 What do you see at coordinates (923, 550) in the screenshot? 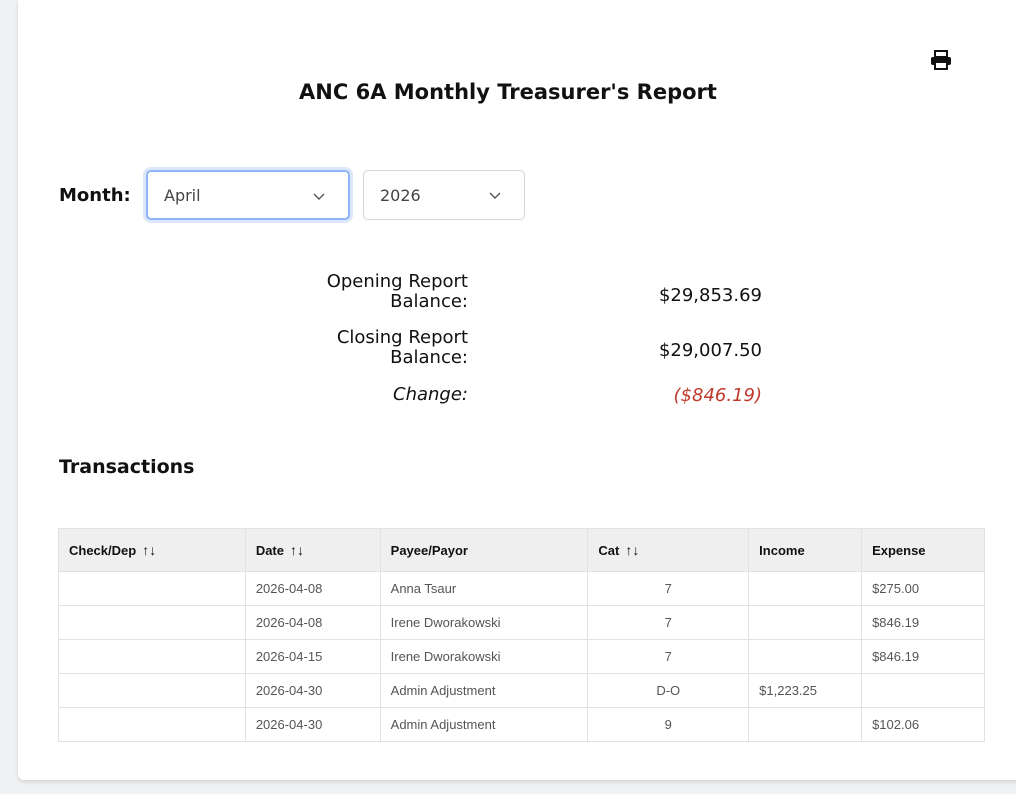
I see `col-header-expense: Expense` at bounding box center [923, 550].